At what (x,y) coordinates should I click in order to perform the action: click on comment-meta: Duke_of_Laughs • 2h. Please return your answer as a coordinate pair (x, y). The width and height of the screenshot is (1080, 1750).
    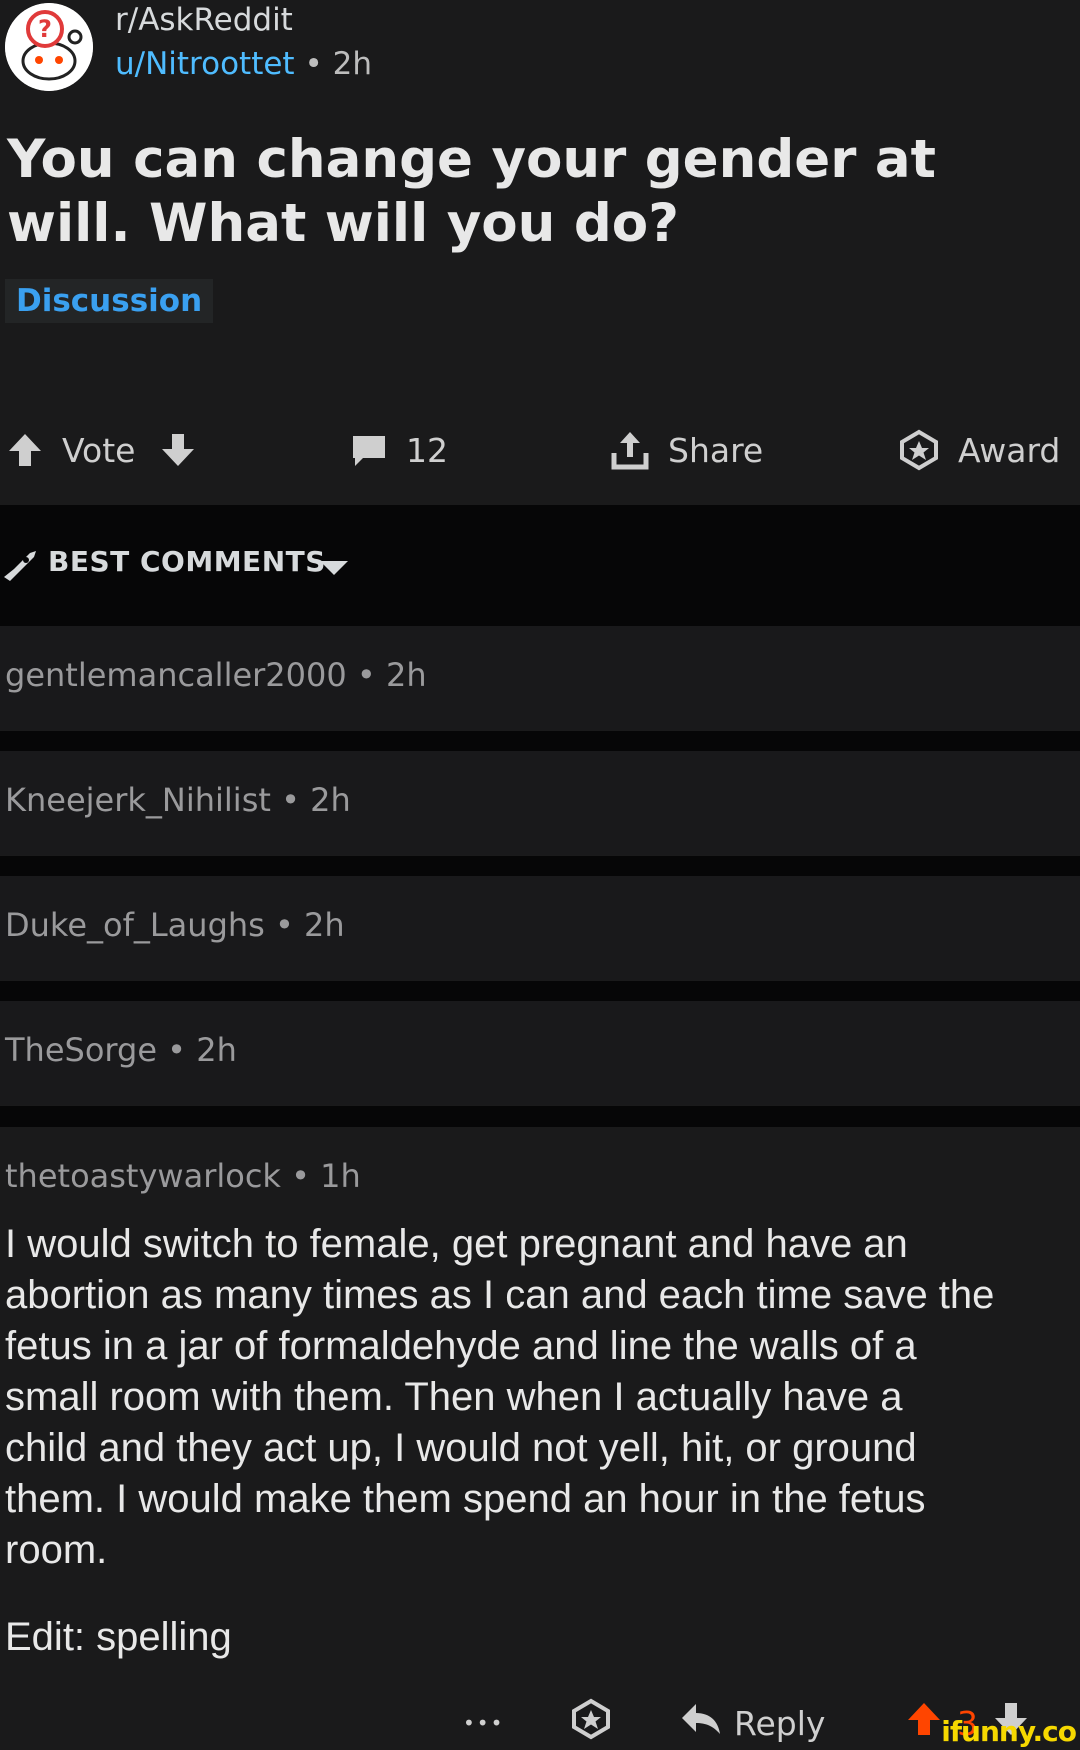
    Looking at the image, I should click on (175, 925).